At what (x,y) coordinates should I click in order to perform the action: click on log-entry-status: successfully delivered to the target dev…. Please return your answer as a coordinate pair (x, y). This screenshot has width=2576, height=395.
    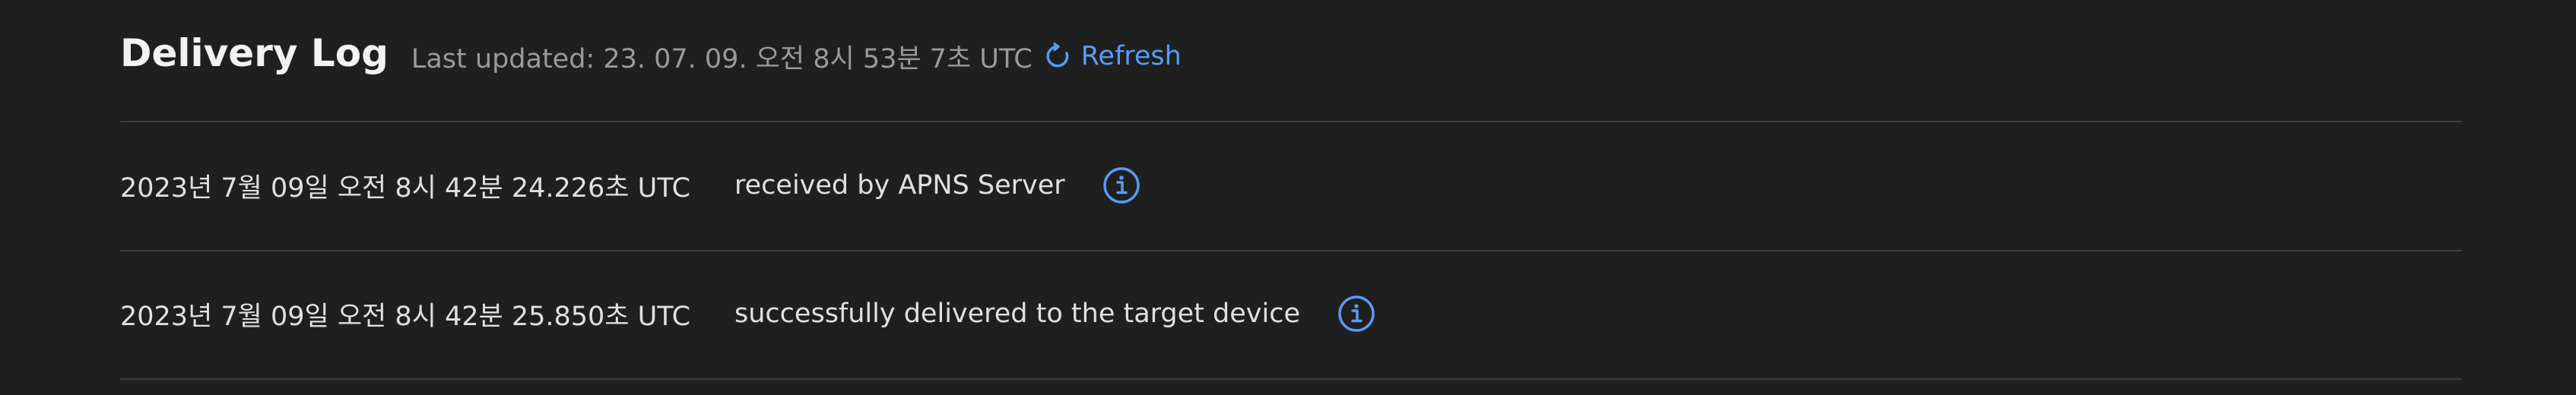
    Looking at the image, I should click on (1017, 314).